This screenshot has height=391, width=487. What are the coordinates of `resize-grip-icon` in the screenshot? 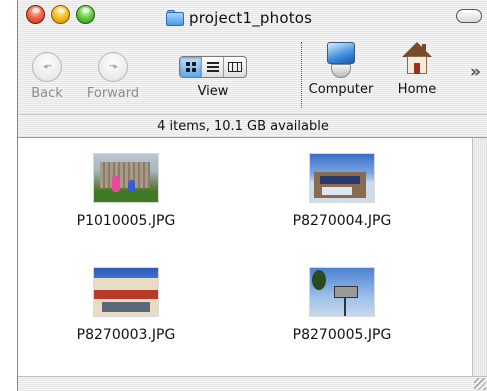 It's located at (480, 384).